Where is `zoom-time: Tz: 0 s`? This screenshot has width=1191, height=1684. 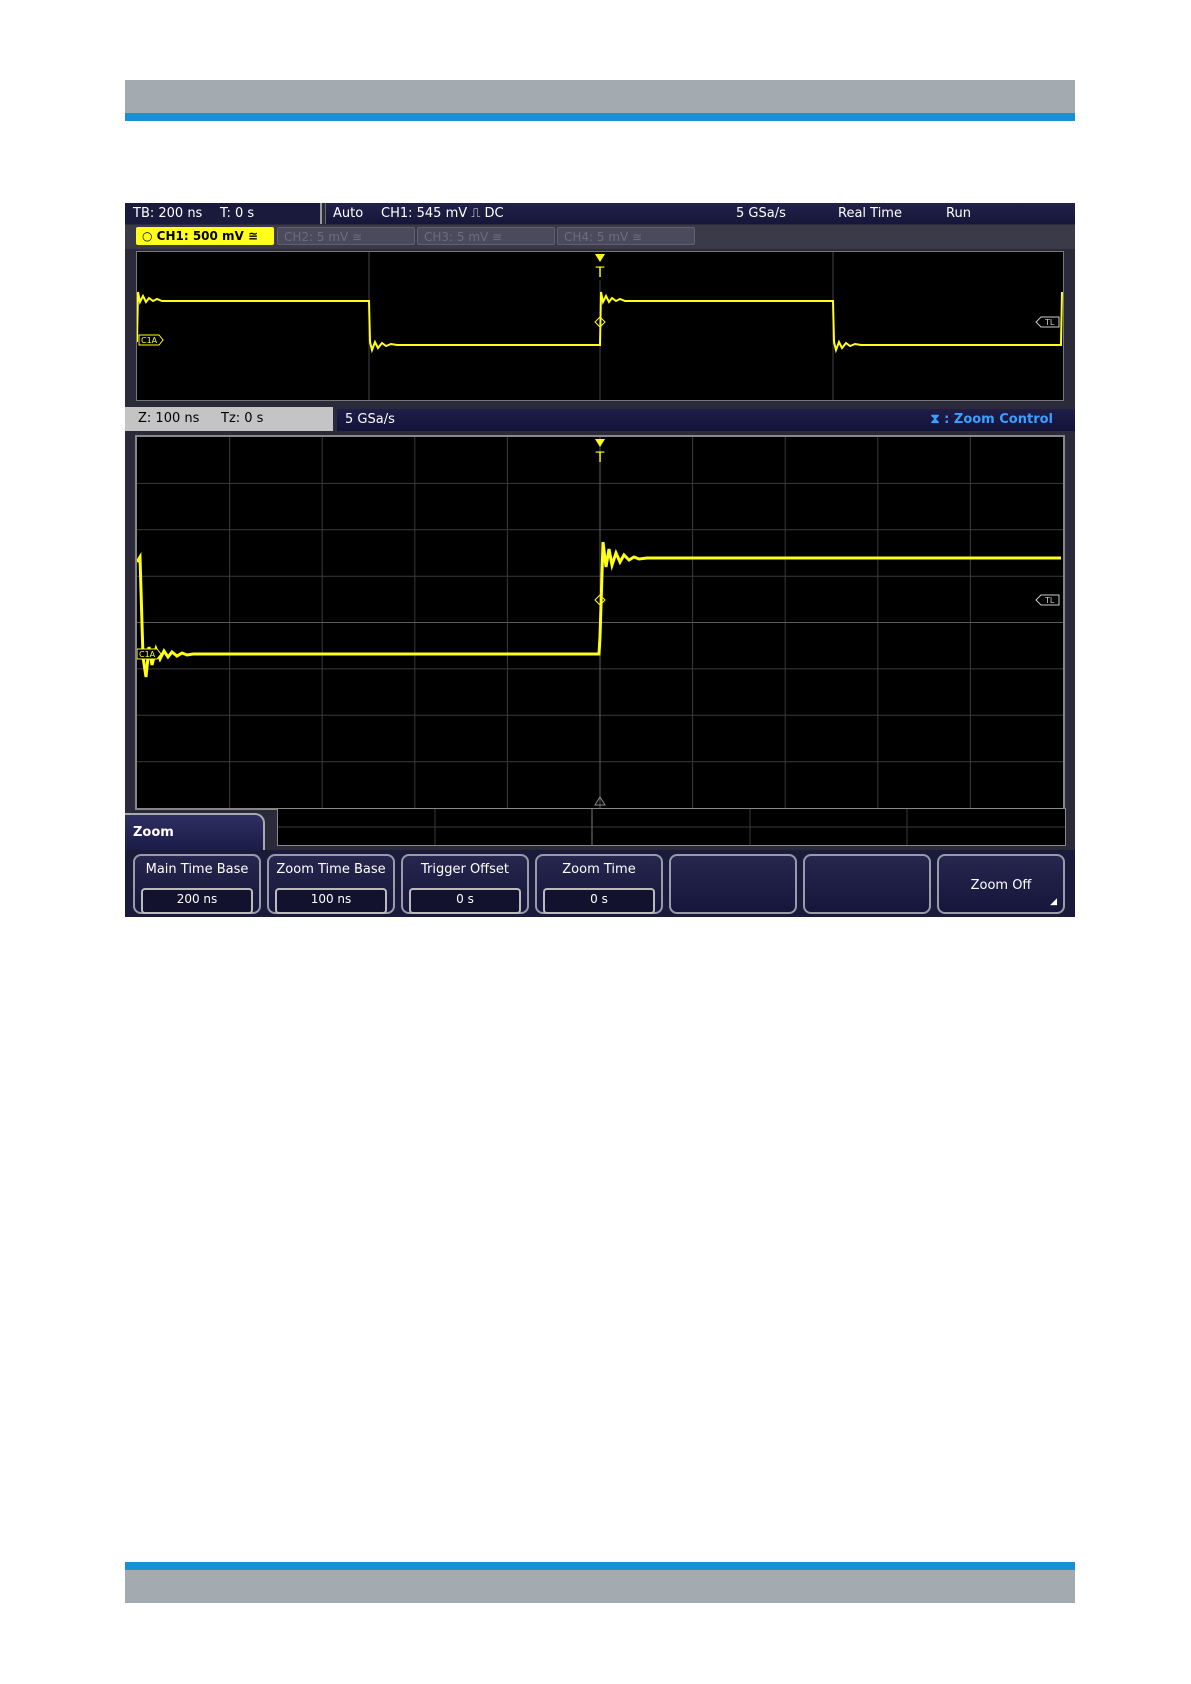 zoom-time: Tz: 0 s is located at coordinates (242, 418).